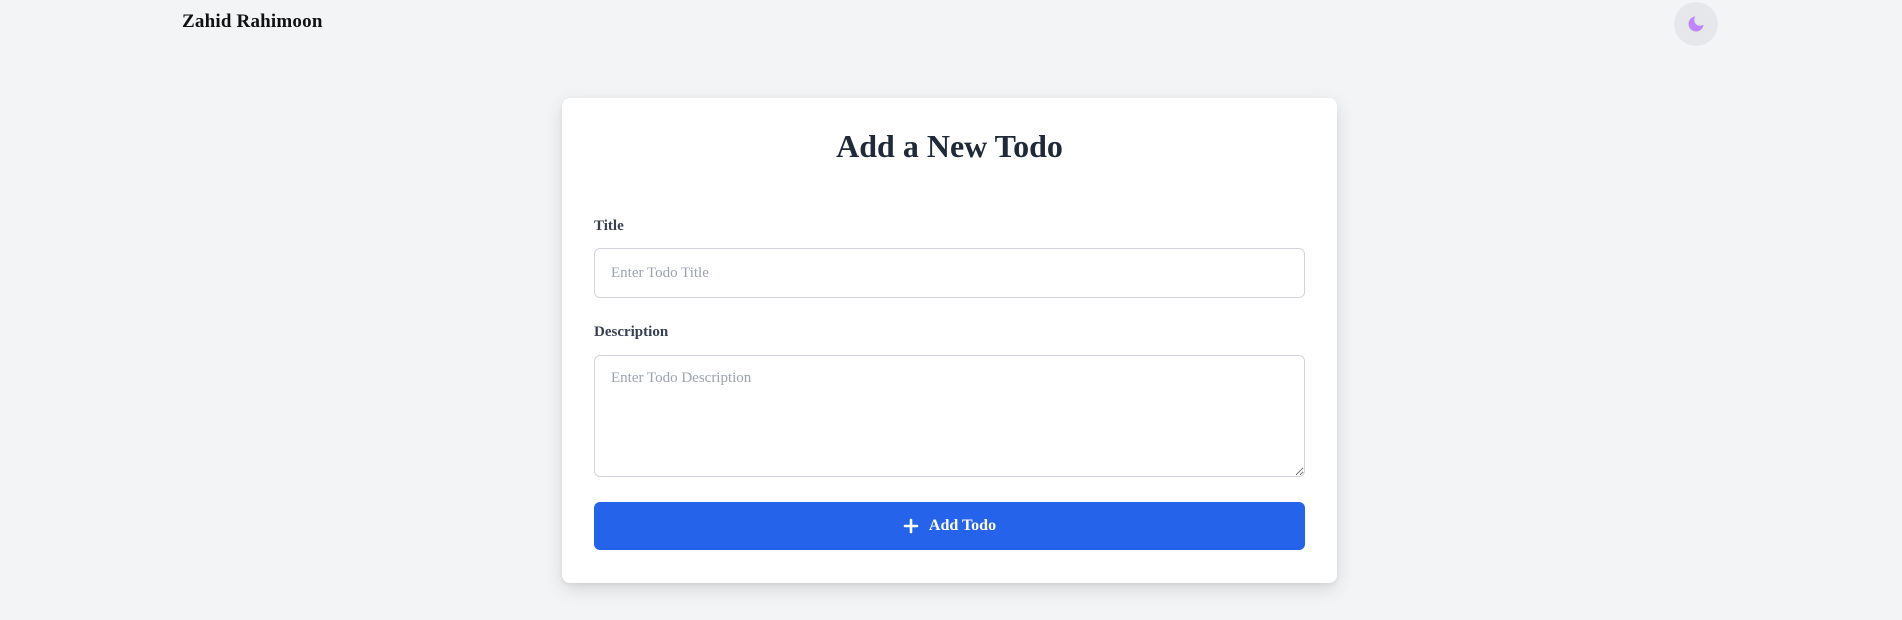  What do you see at coordinates (911, 526) in the screenshot?
I see `plus-icon` at bounding box center [911, 526].